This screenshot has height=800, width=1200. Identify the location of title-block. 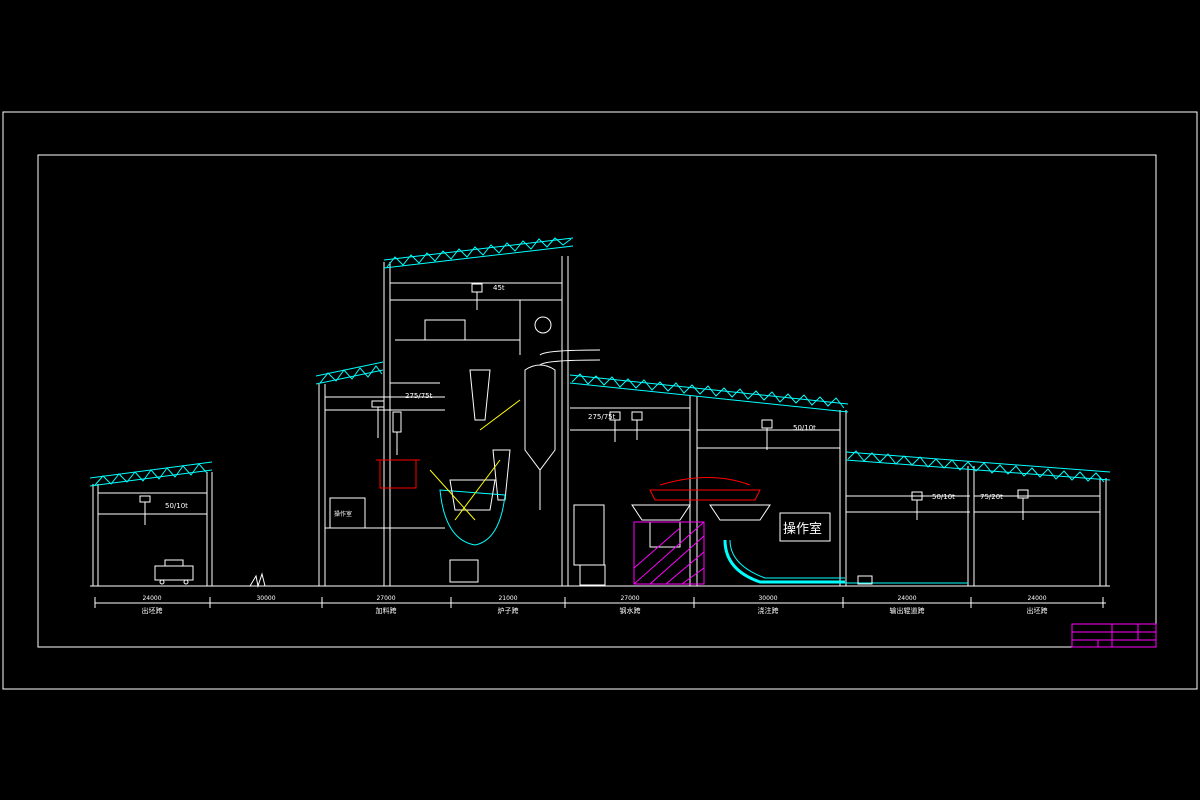
(1114, 635).